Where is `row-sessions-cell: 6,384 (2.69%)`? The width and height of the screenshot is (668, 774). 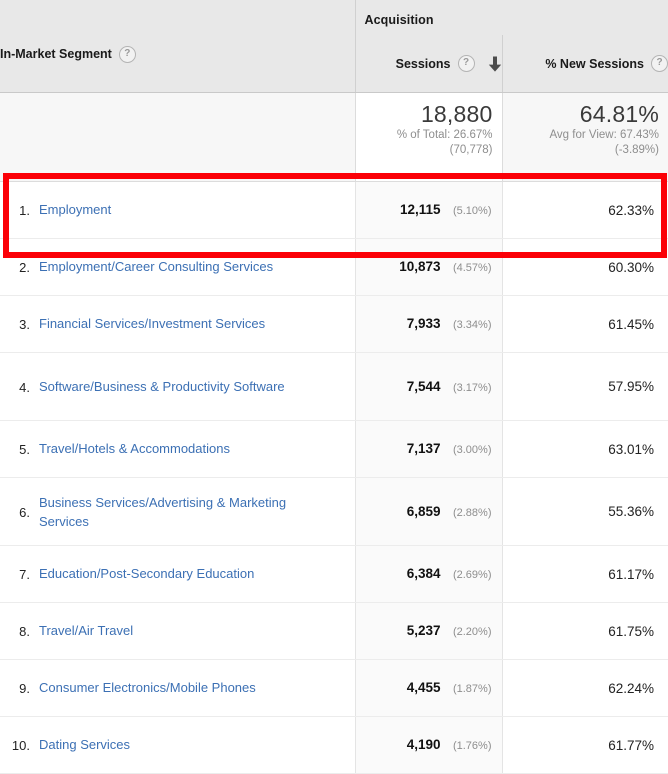 row-sessions-cell: 6,384 (2.69%) is located at coordinates (428, 574).